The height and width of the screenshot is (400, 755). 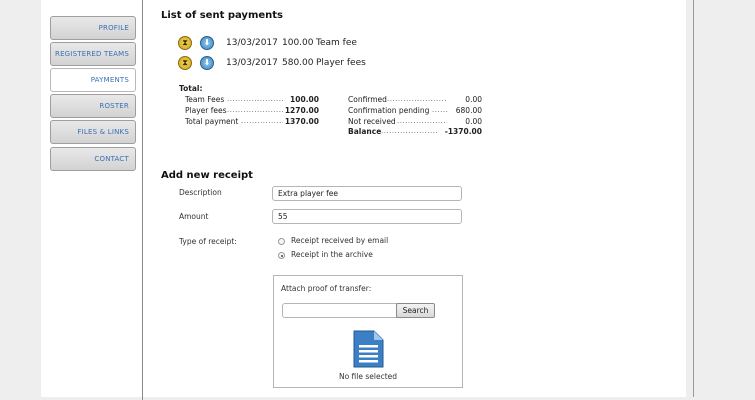 What do you see at coordinates (93, 159) in the screenshot?
I see `sidebar-item-contact: CONTACT` at bounding box center [93, 159].